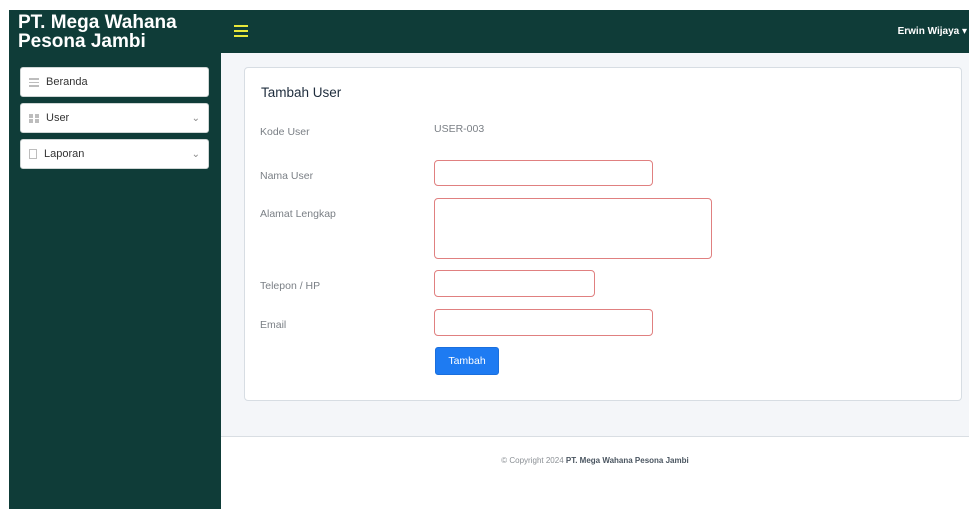  Describe the element at coordinates (97, 22) in the screenshot. I see `brand-line-1: PT. Mega Wahana` at that location.